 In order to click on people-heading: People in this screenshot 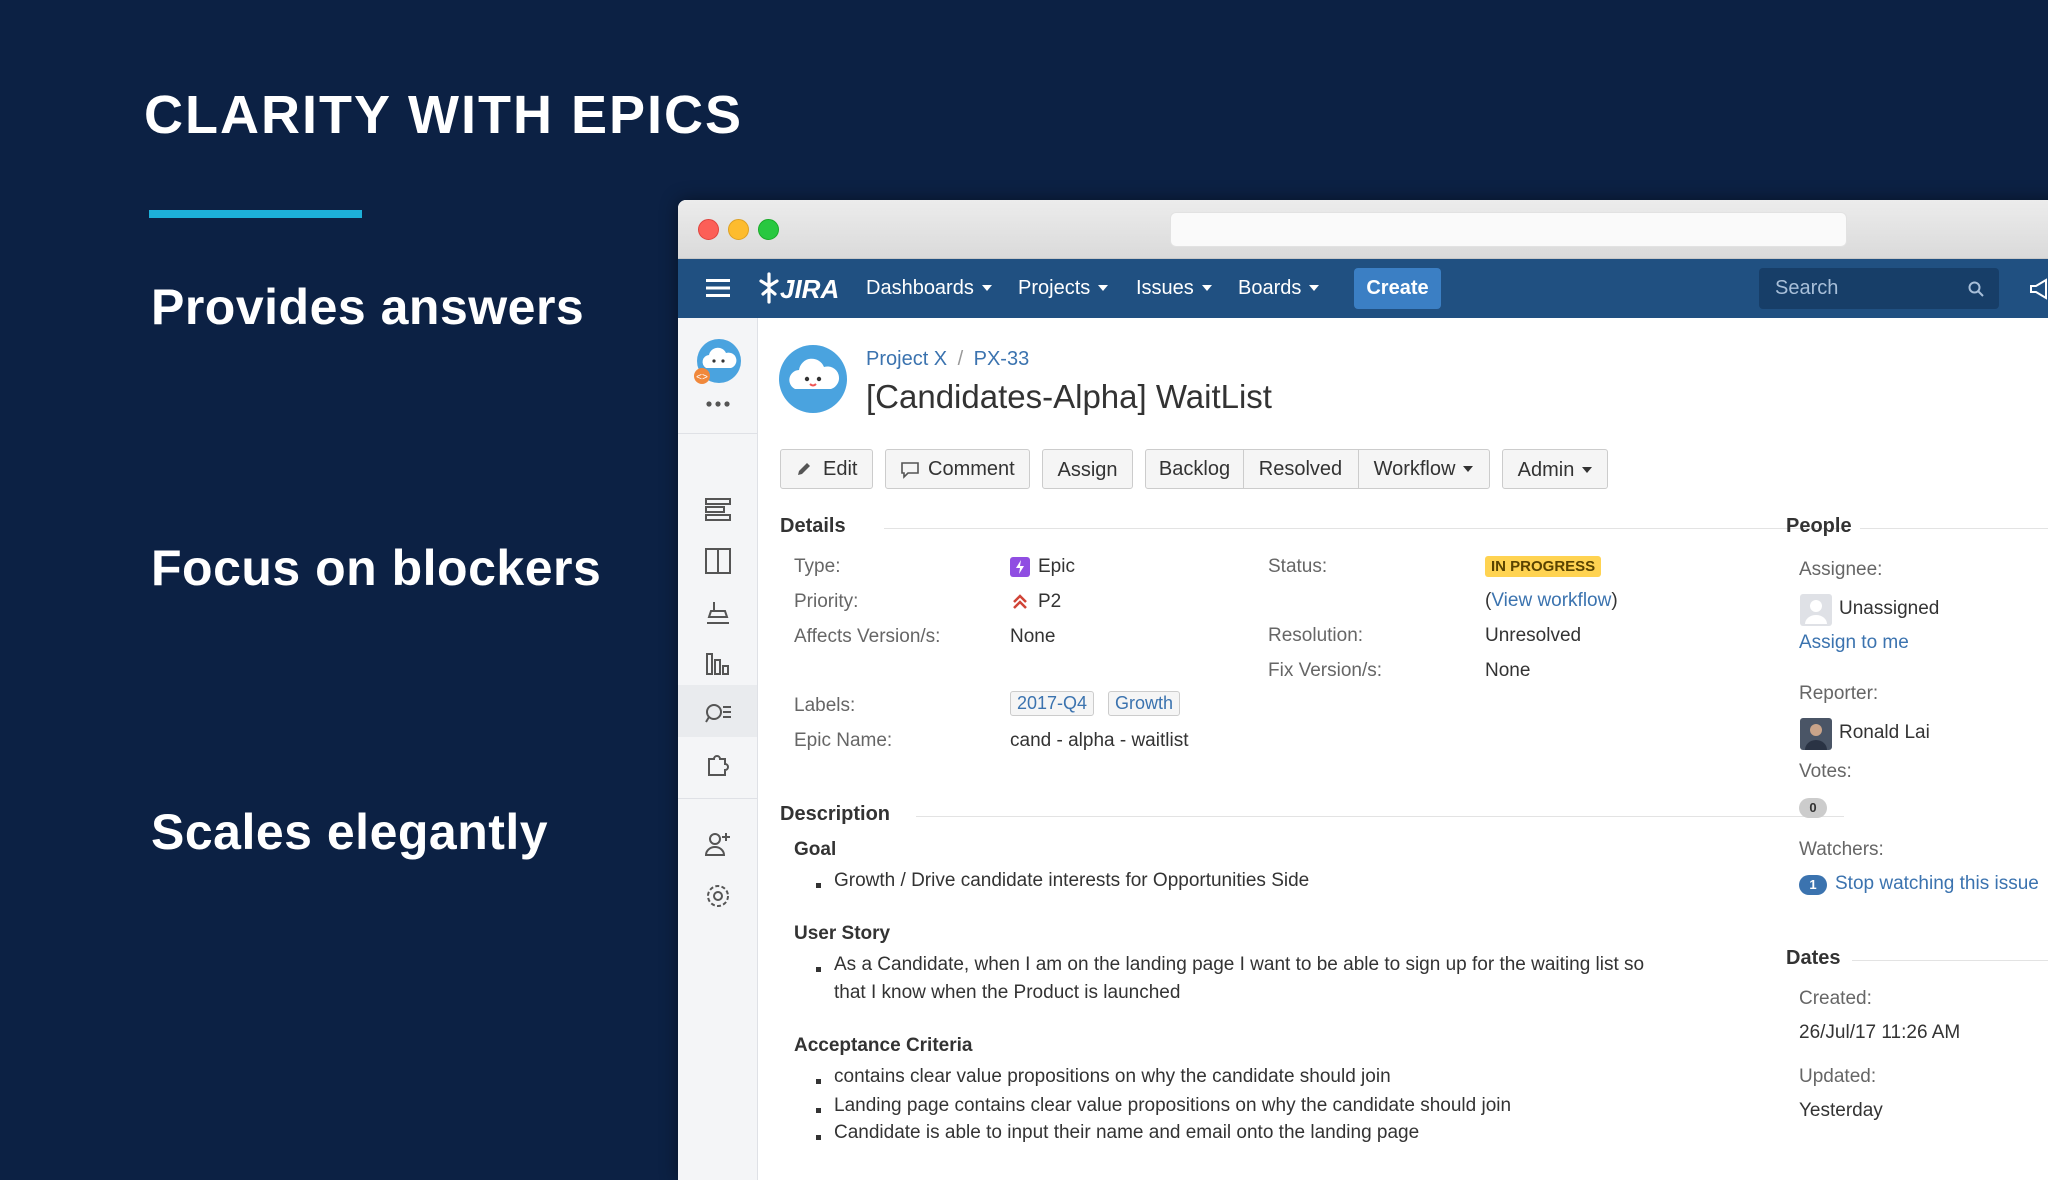, I will do `click(1819, 526)`.